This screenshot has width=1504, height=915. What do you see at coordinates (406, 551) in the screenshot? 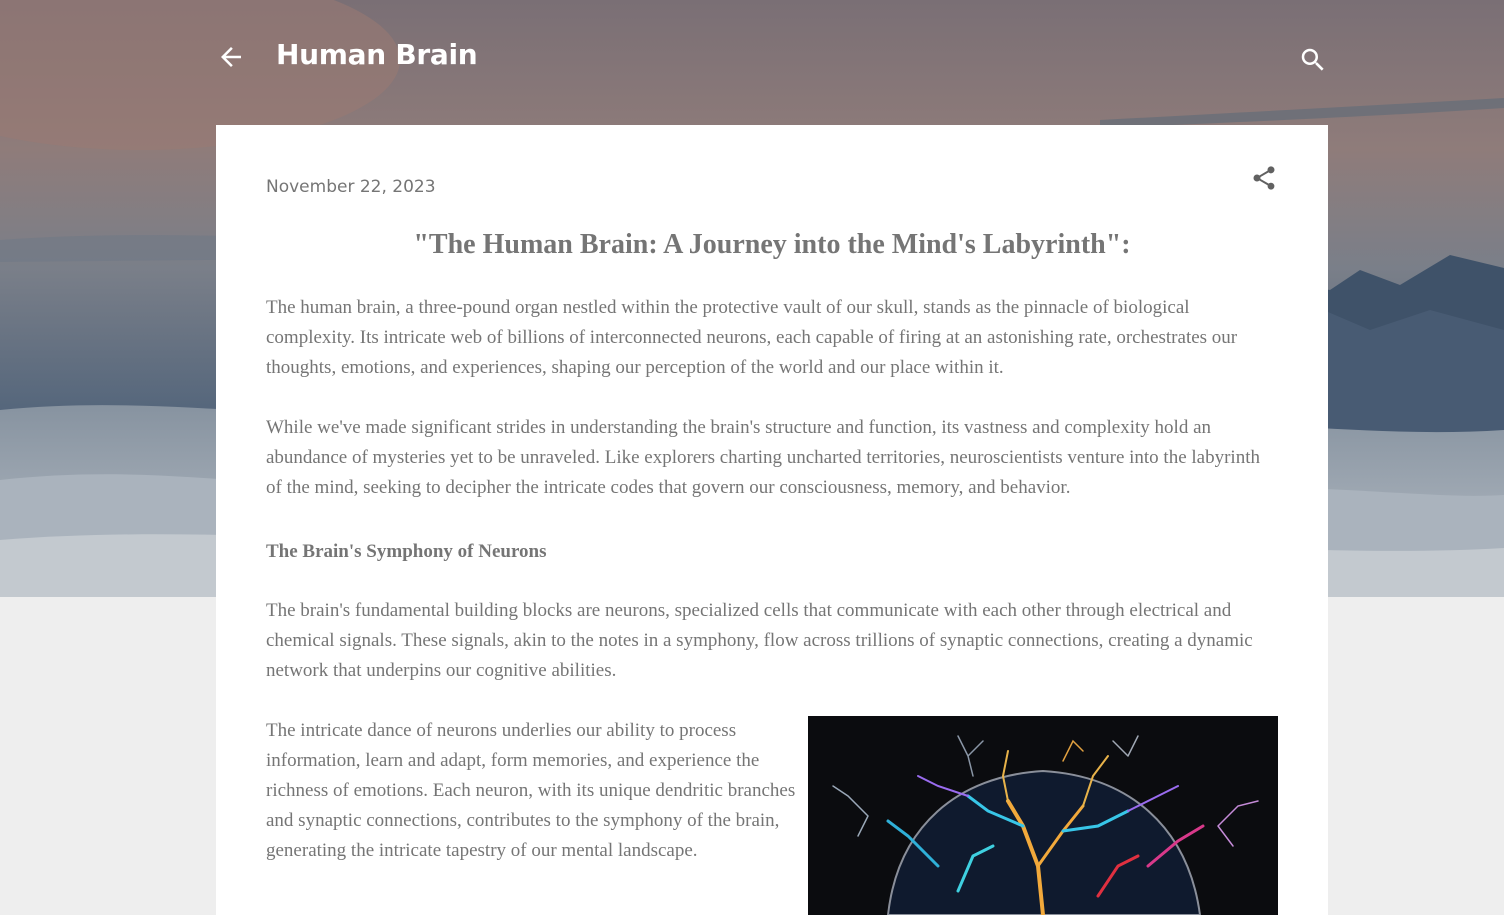
I see `post-subheading: The Brain's Symphony of Neurons` at bounding box center [406, 551].